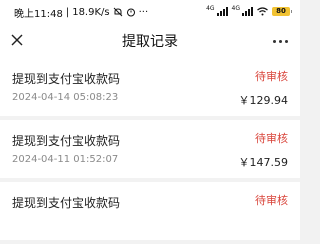  What do you see at coordinates (262, 10) in the screenshot?
I see `wifi-icon` at bounding box center [262, 10].